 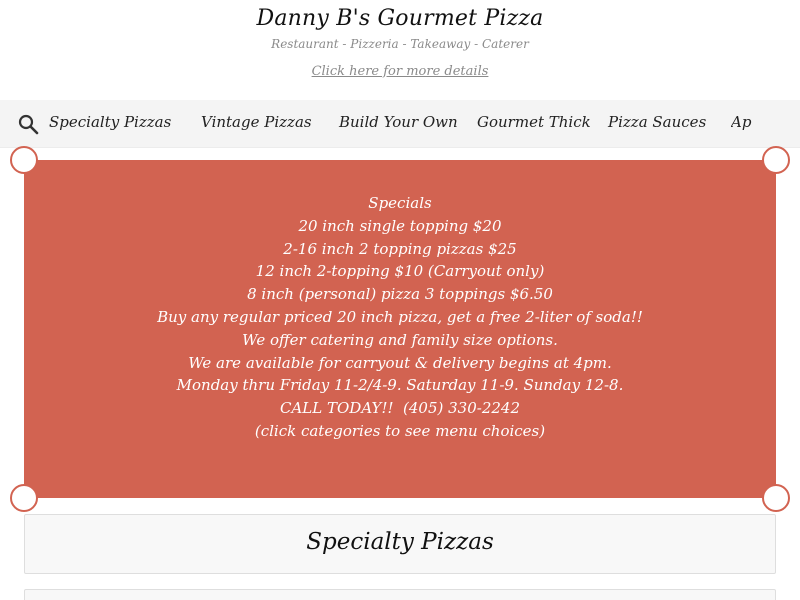 I want to click on section-title: Specialty Pizzas, so click(x=400, y=542).